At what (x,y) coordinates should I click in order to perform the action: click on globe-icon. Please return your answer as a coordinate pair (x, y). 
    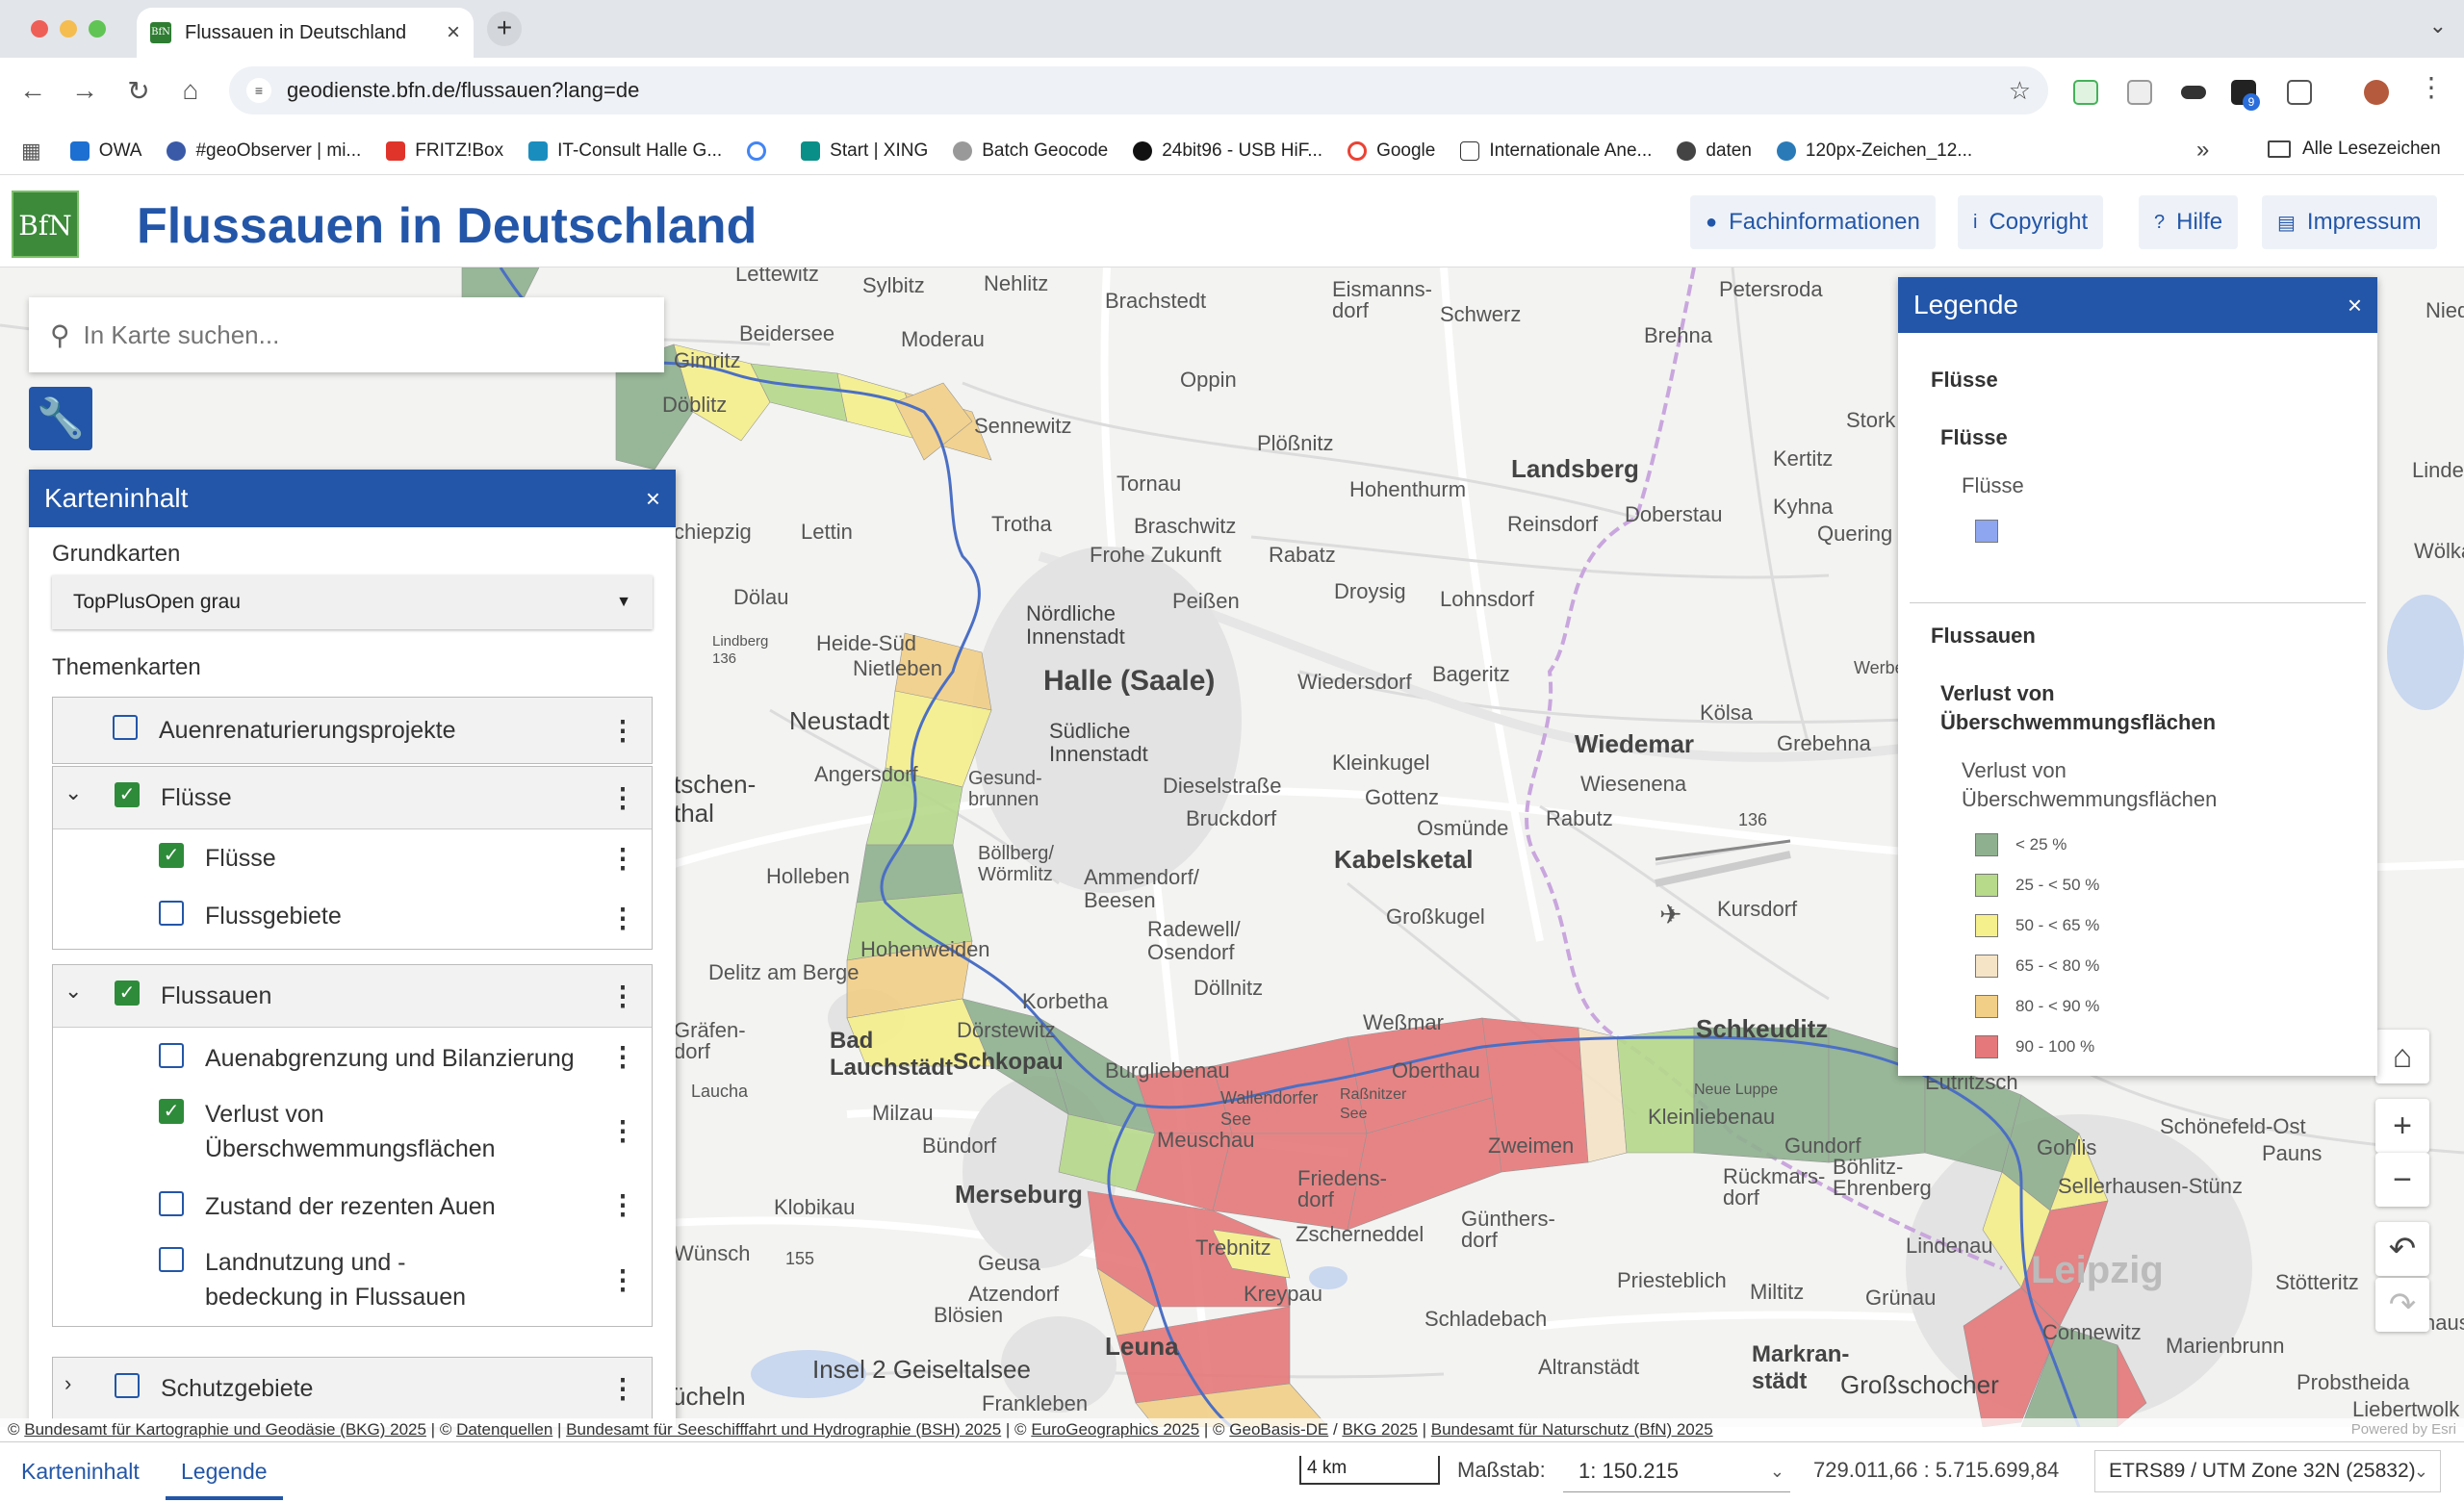
    Looking at the image, I should click on (963, 150).